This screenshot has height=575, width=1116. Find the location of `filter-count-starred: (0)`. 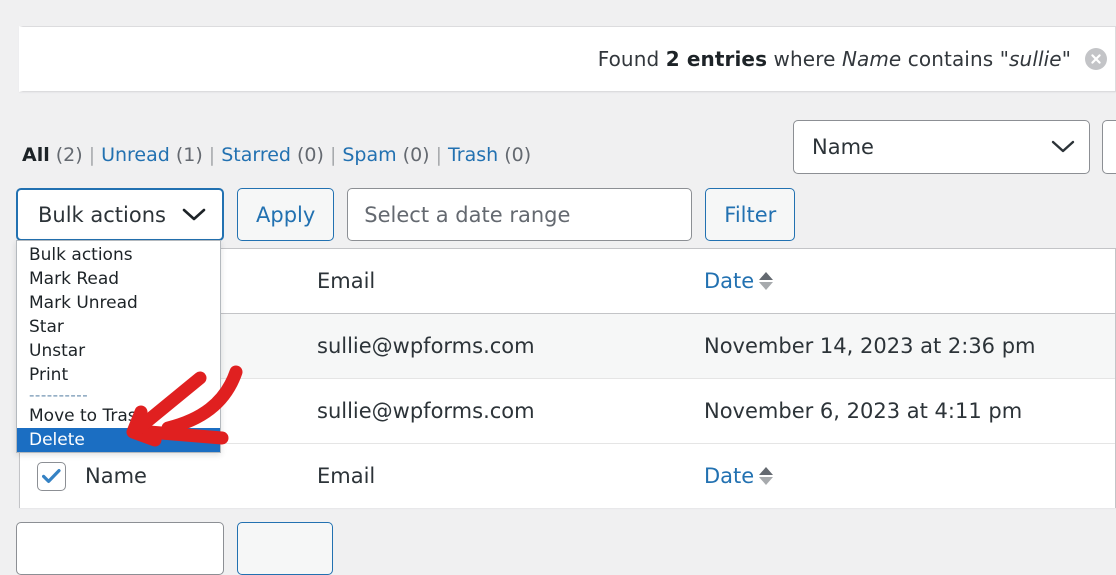

filter-count-starred: (0) is located at coordinates (307, 155).